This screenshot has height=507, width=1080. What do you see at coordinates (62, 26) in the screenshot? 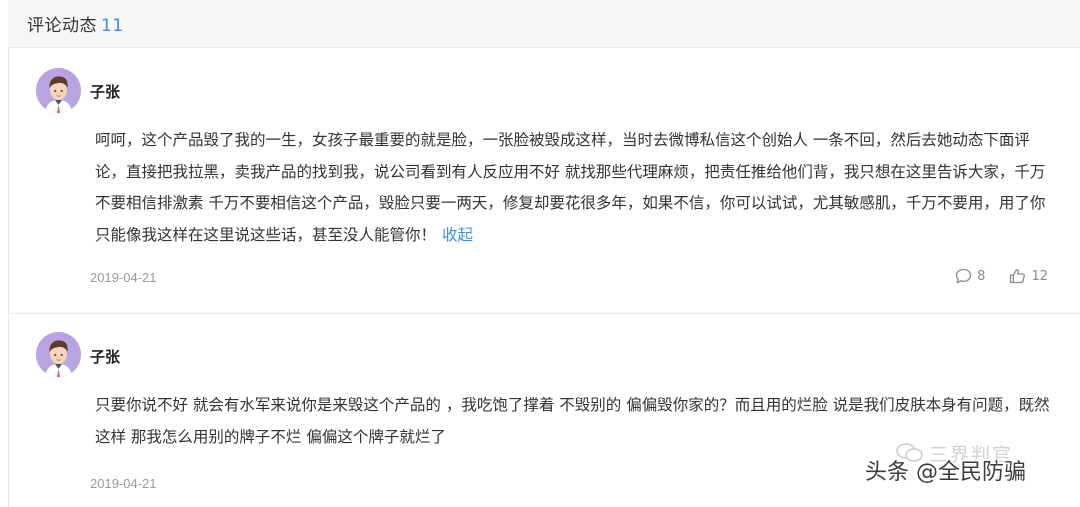
I see `header-title-label: 评论动态` at bounding box center [62, 26].